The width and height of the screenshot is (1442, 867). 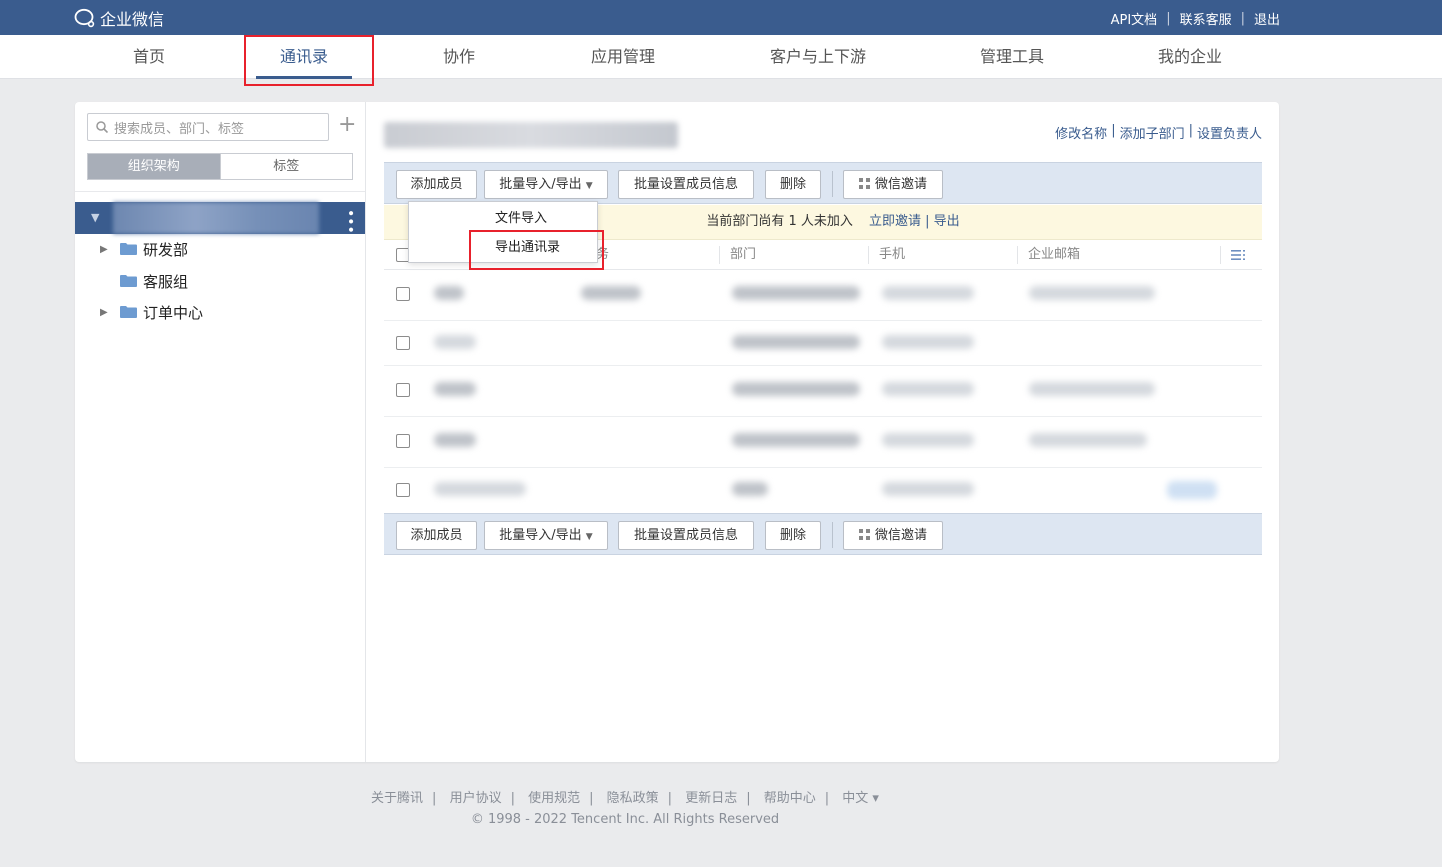 I want to click on tree-item-order-center: ▶ 订单中心, so click(x=220, y=312).